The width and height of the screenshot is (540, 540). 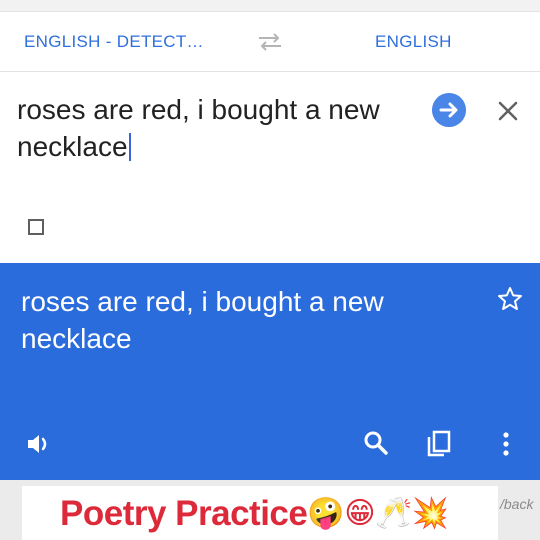 I want to click on source-text: roses are red, i bought a new necklace, so click(x=198, y=128).